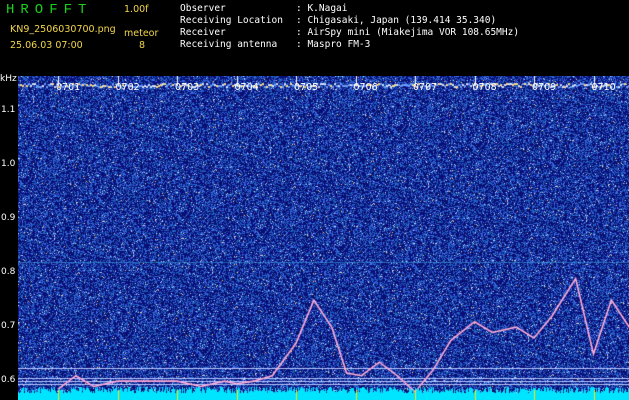 This screenshot has width=629, height=400. What do you see at coordinates (49, 10) in the screenshot?
I see `app-title: HROFFT` at bounding box center [49, 10].